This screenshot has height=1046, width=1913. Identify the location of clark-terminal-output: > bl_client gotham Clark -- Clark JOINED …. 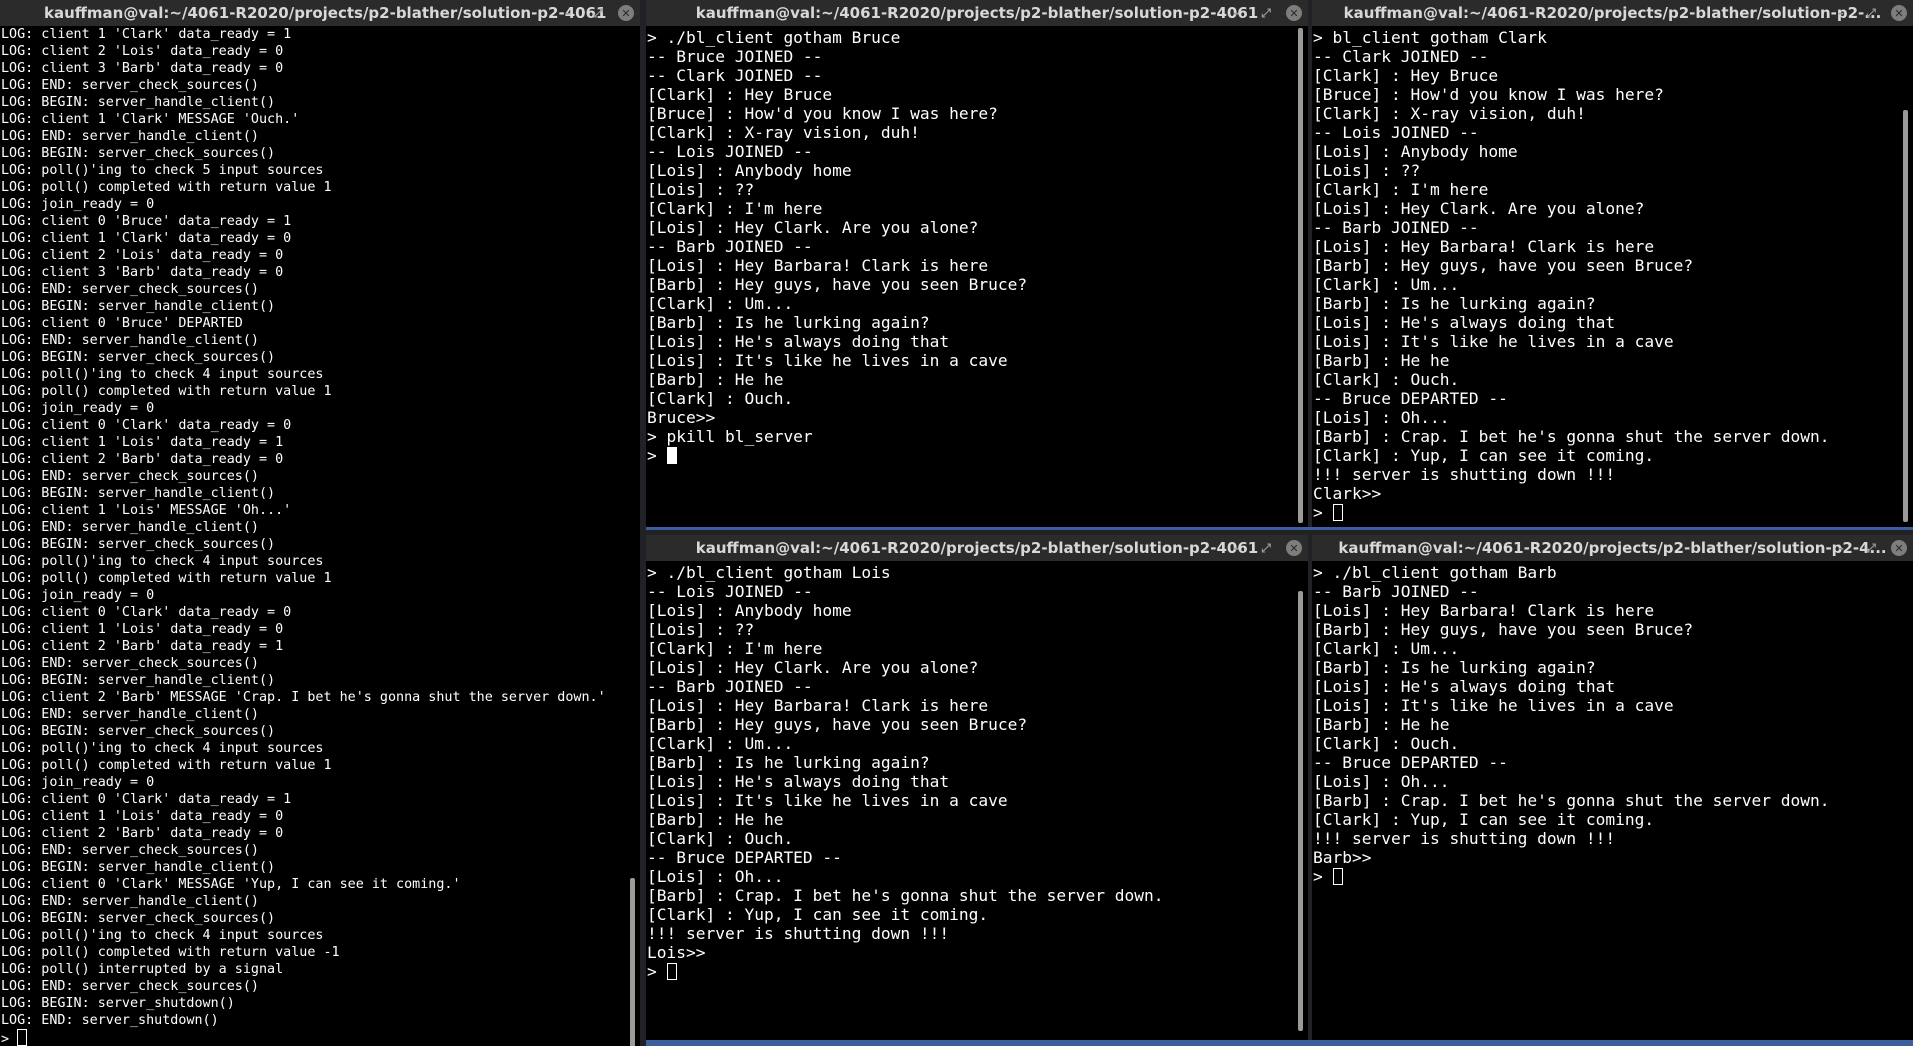
(1605, 278).